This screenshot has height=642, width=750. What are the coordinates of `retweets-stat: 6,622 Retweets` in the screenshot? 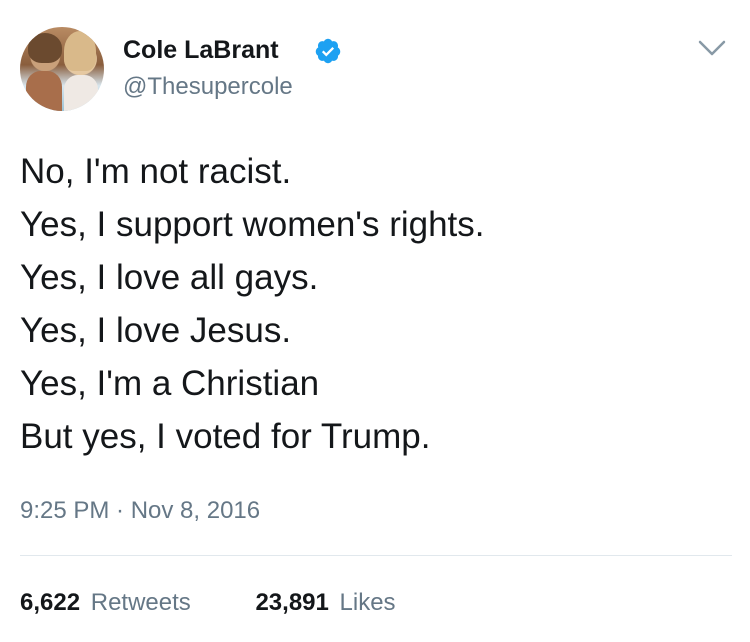 It's located at (105, 603).